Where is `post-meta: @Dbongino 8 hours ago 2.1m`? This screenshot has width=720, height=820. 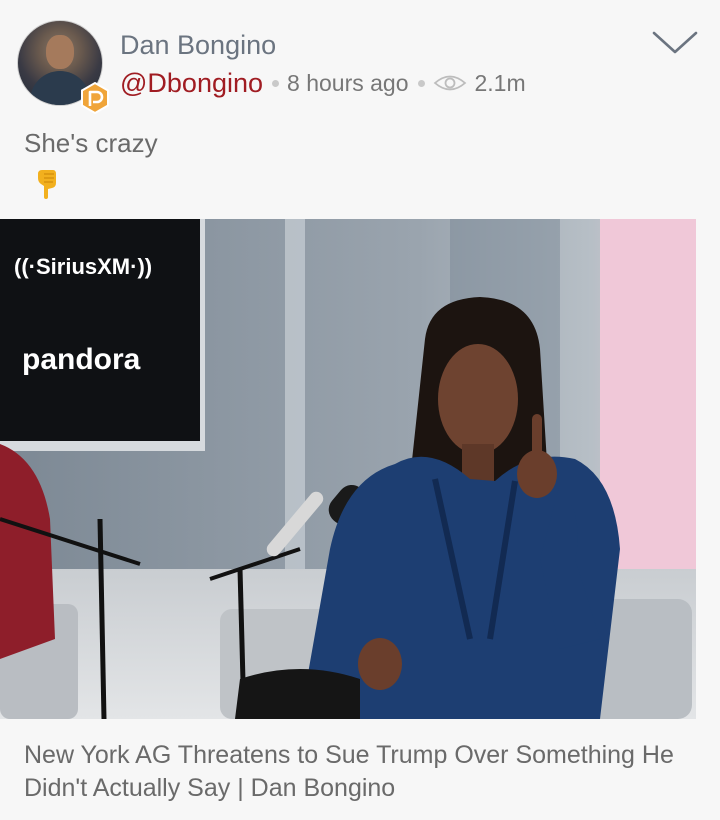
post-meta: @Dbongino 8 hours ago 2.1m is located at coordinates (323, 83).